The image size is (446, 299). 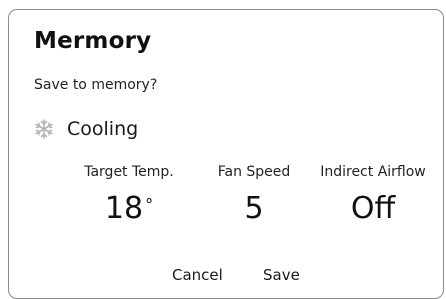 I want to click on mode-row: Cooling, so click(x=85, y=129).